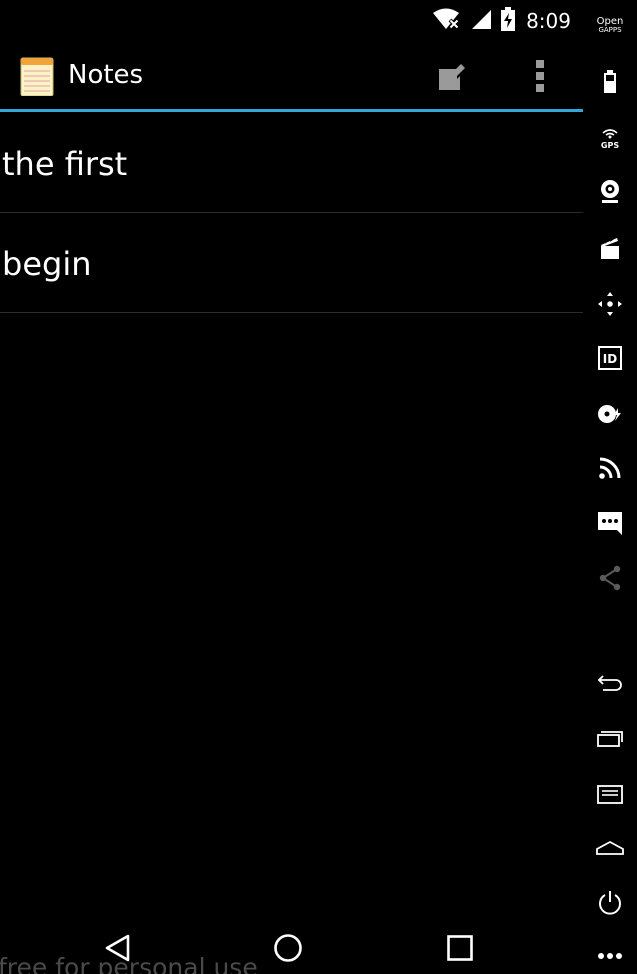  I want to click on svg-text: GPS, so click(610, 145).